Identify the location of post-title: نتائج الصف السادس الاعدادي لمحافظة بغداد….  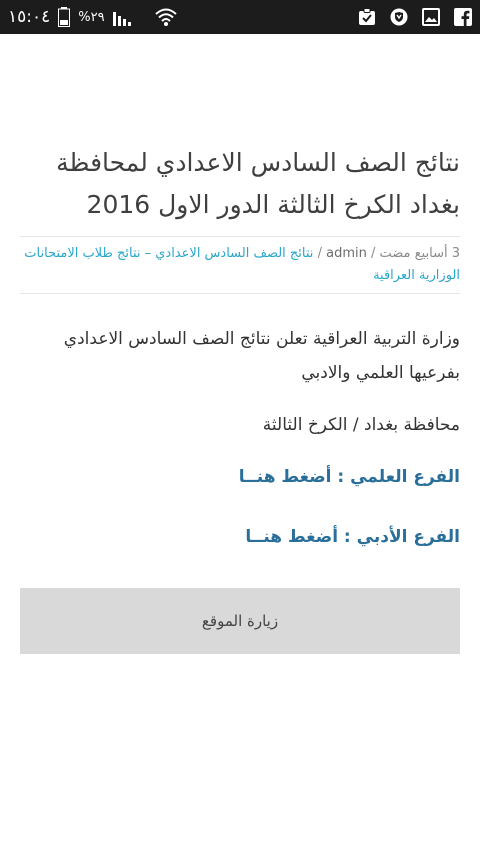
(258, 183).